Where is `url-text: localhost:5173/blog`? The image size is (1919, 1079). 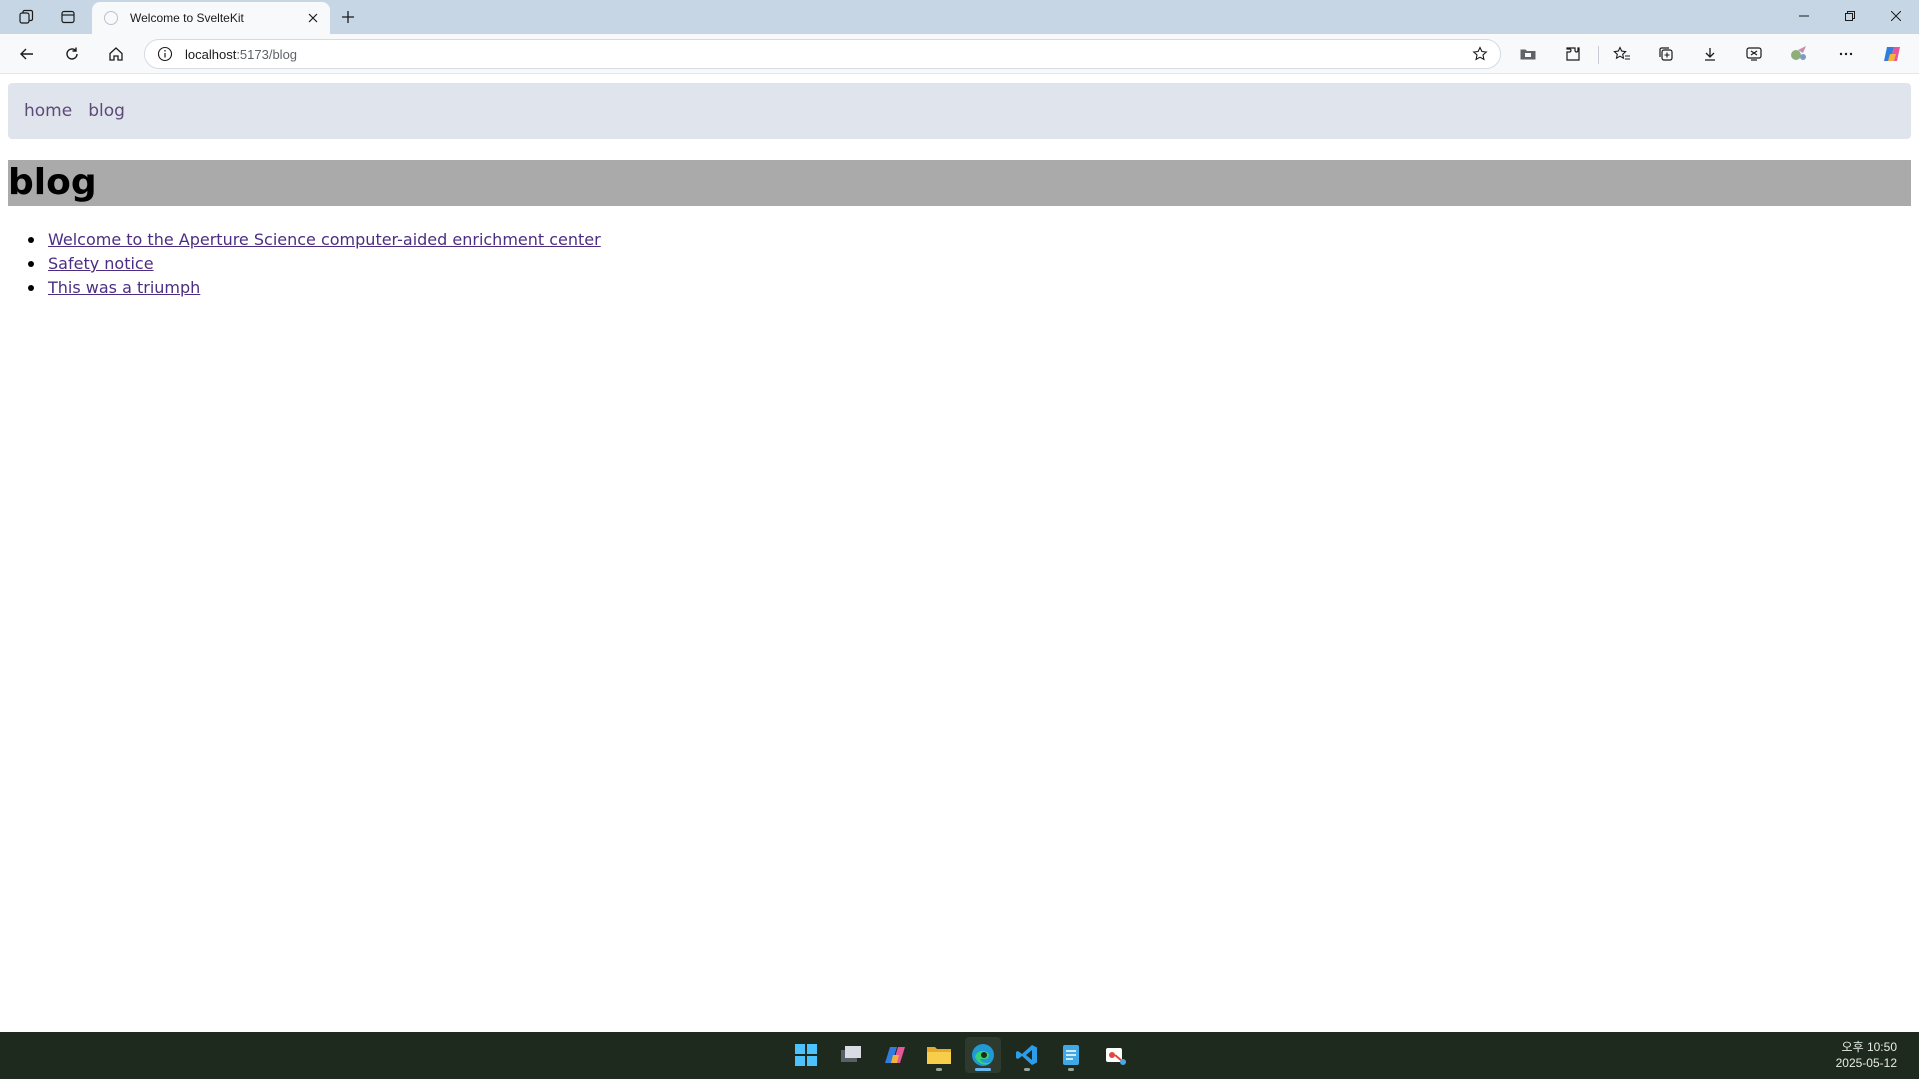 url-text: localhost:5173/blog is located at coordinates (822, 54).